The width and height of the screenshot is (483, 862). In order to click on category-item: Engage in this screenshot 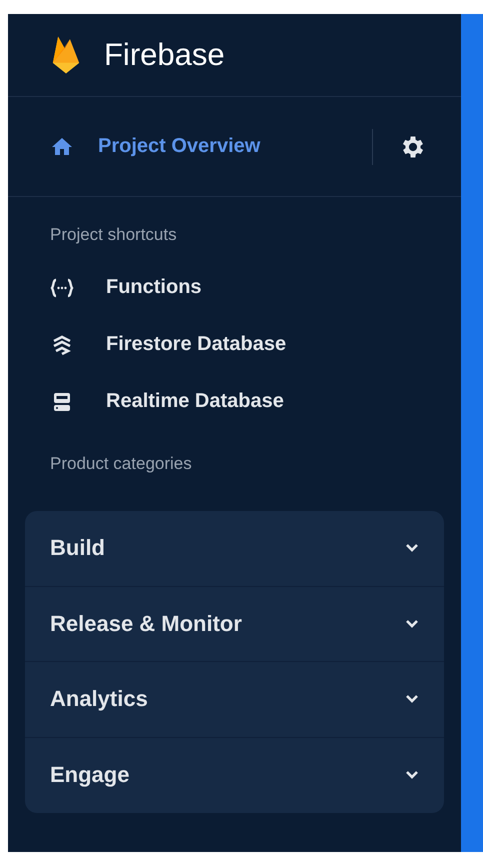, I will do `click(234, 775)`.